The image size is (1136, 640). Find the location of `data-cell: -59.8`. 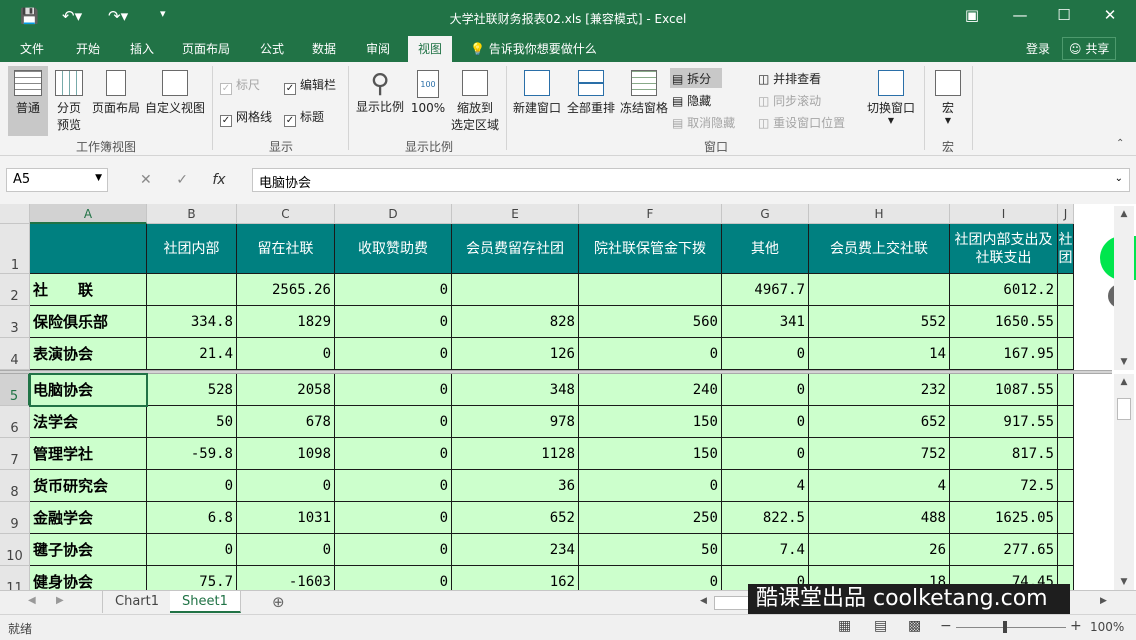

data-cell: -59.8 is located at coordinates (192, 454).